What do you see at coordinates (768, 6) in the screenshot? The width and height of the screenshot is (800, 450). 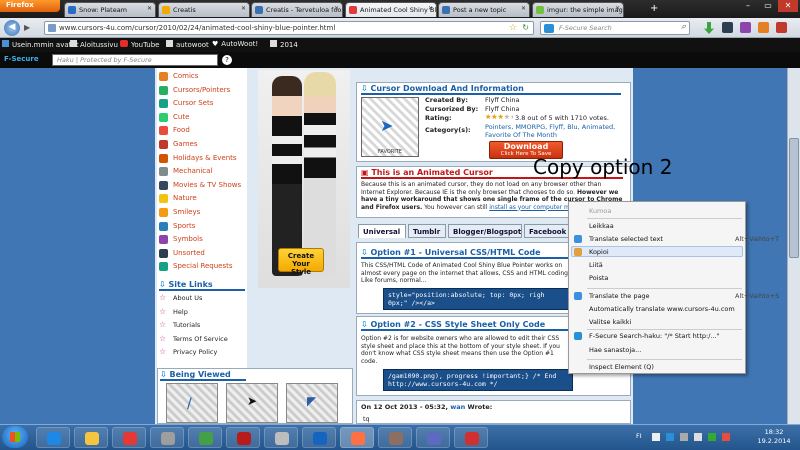 I see `maximize-button: ▭` at bounding box center [768, 6].